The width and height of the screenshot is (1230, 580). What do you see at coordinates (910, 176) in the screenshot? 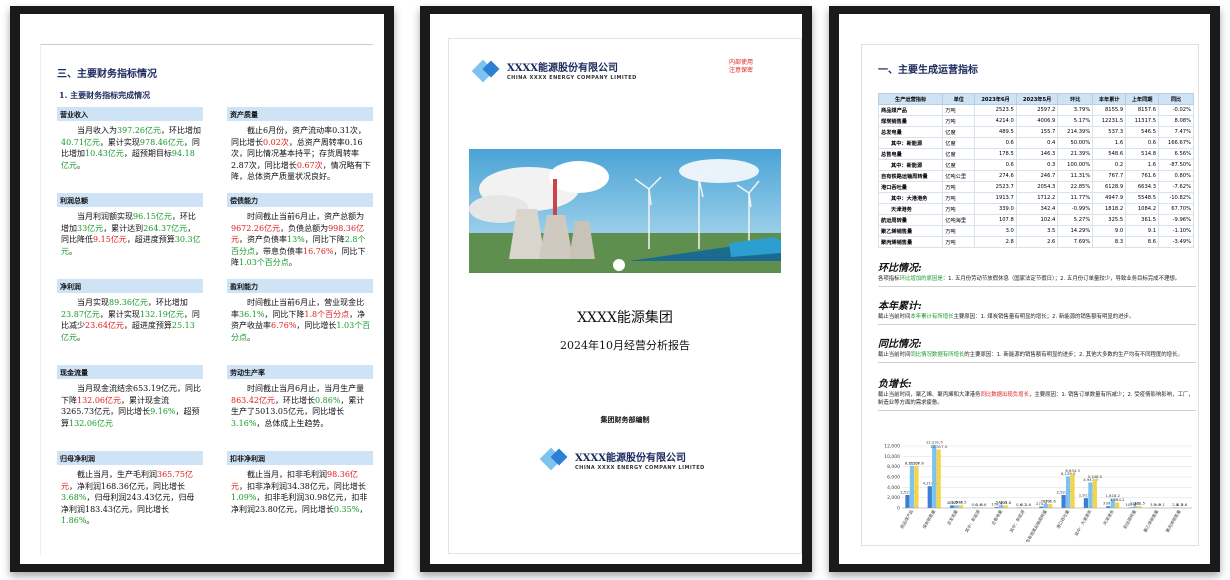
I see `table-cell: 自有铁路运输周转量` at bounding box center [910, 176].